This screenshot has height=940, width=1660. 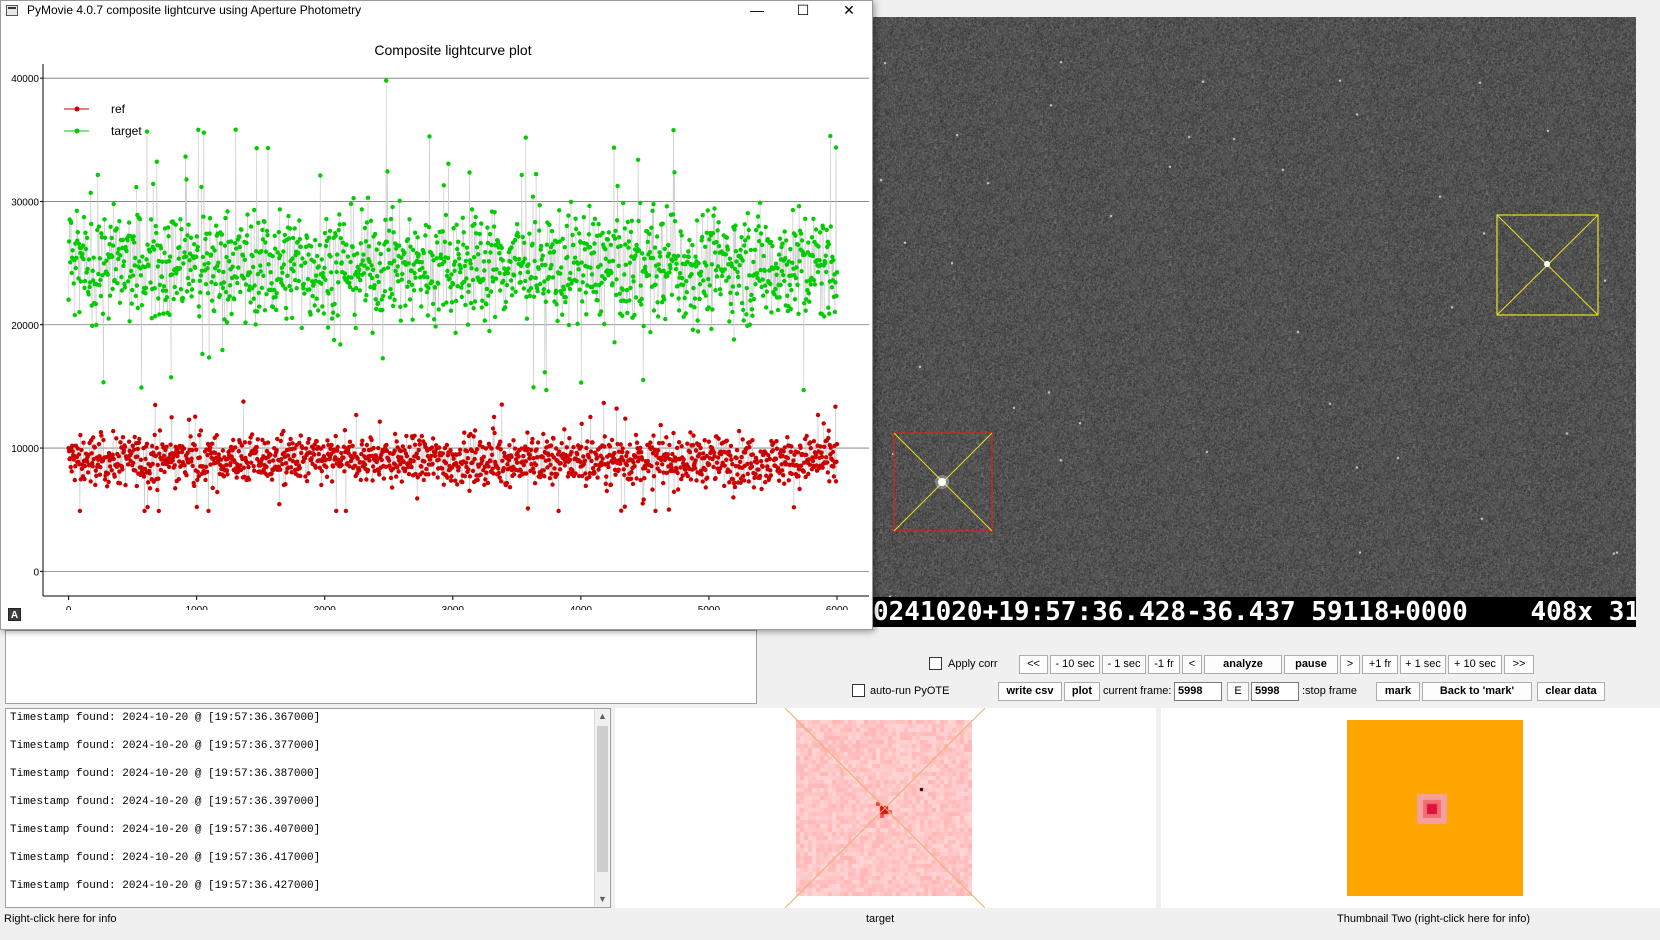 I want to click on stop-frame-input: 5998, so click(x=1275, y=691).